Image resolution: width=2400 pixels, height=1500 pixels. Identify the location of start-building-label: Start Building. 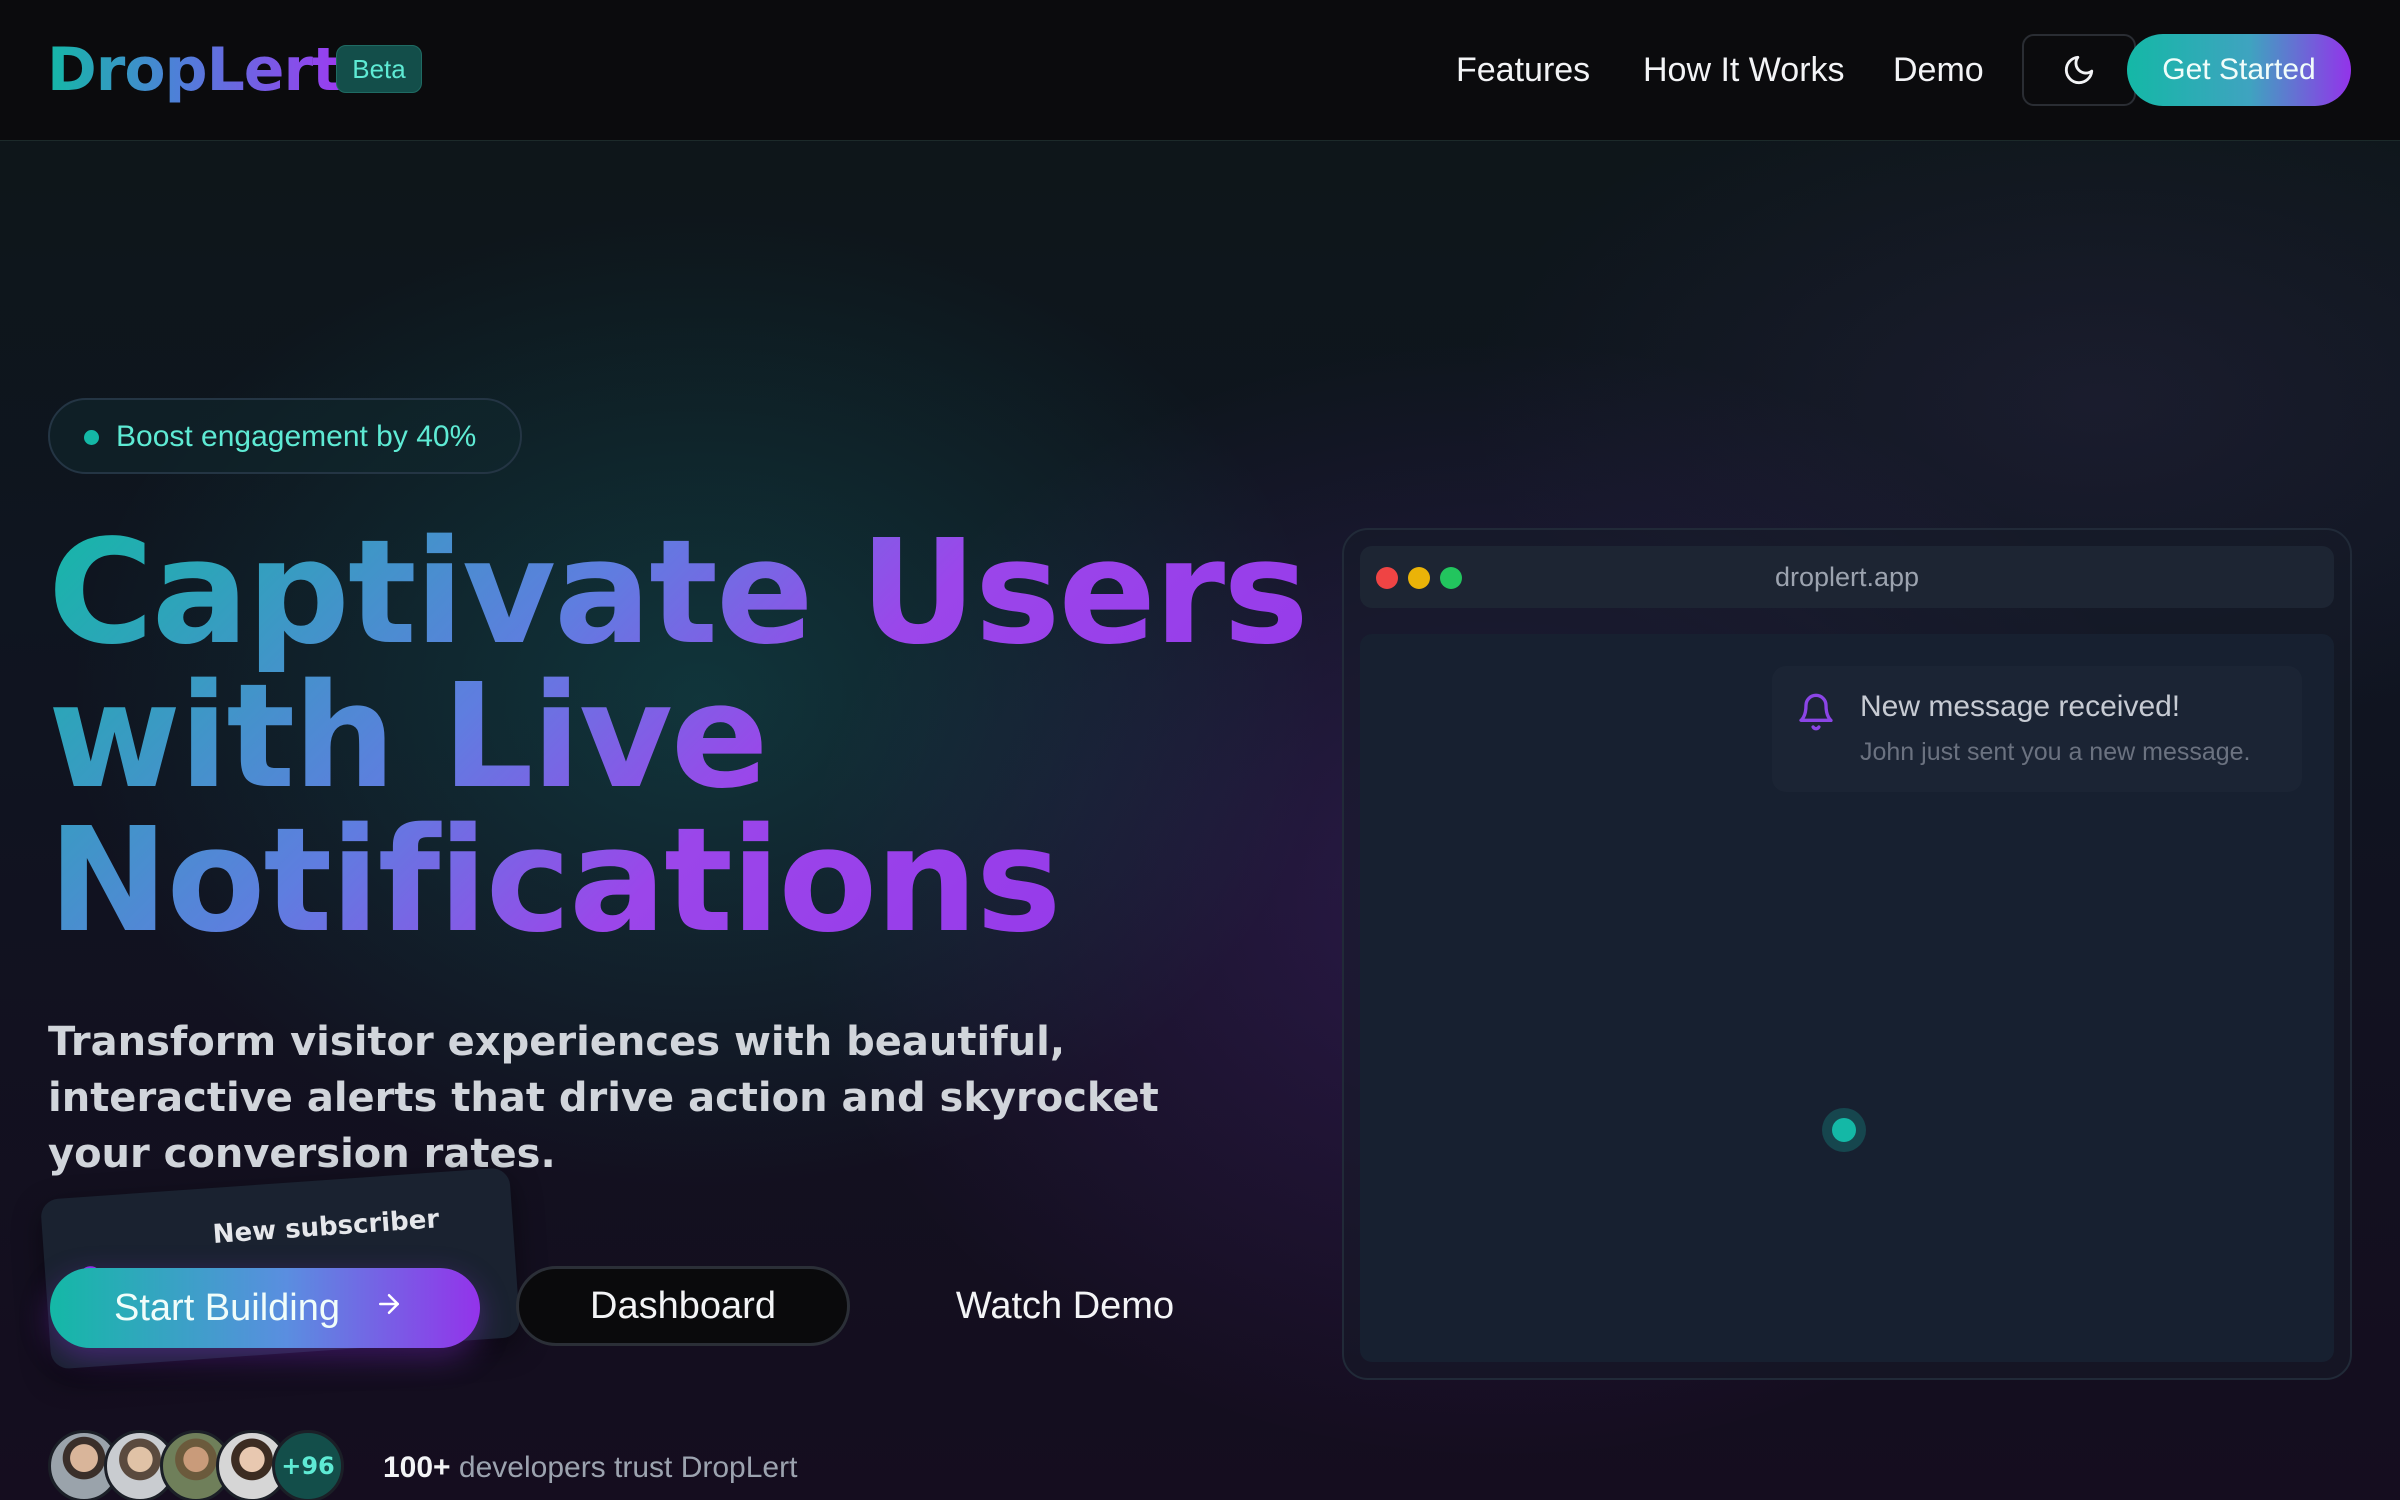
(227, 1307).